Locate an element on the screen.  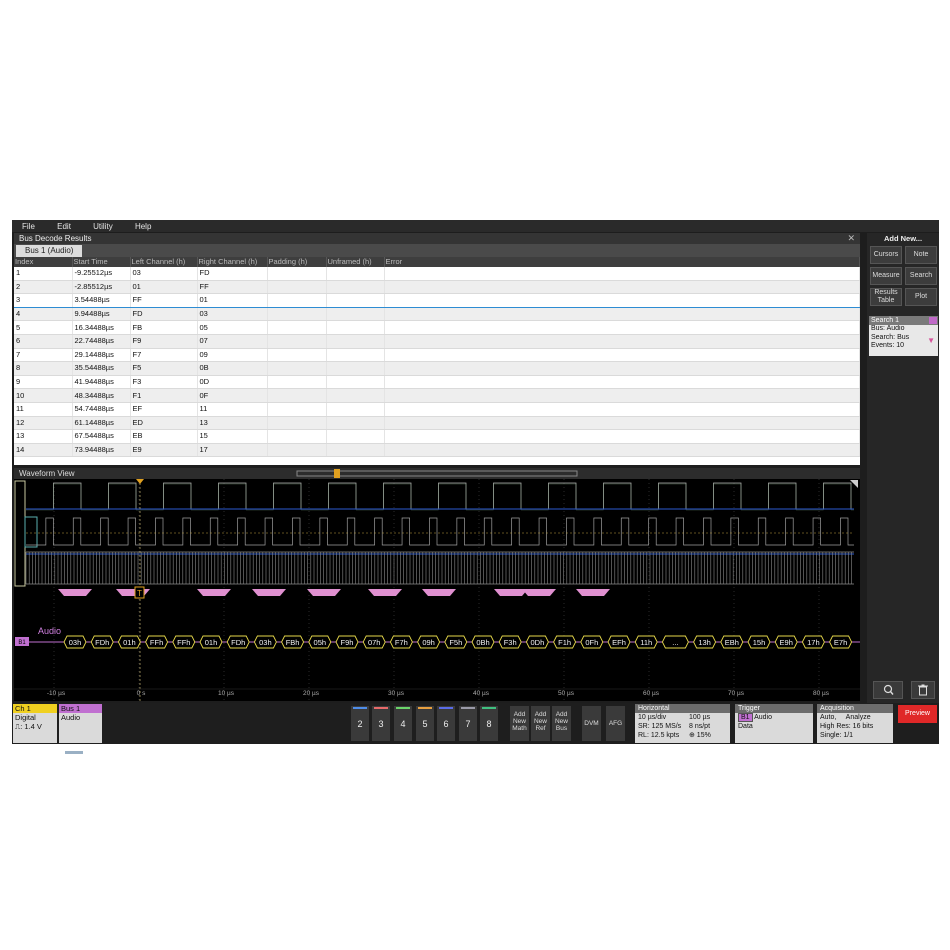
time-axis-label: 0 s is located at coordinates (141, 693).